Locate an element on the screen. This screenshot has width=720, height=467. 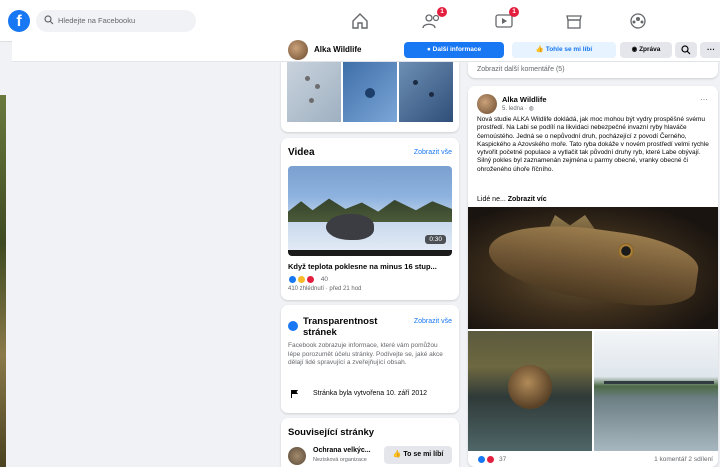
marketplace-icon is located at coordinates (574, 21).